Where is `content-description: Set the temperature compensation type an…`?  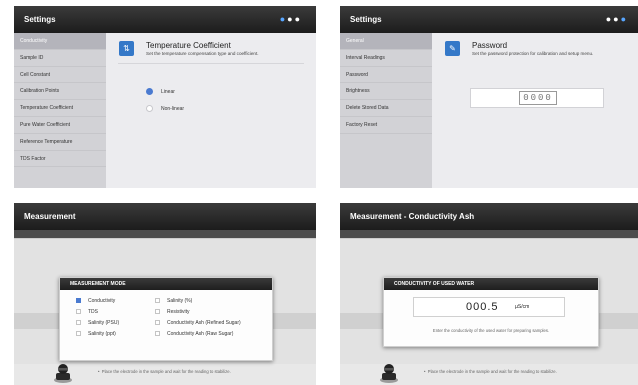
content-description: Set the temperature compensation type an… is located at coordinates (202, 53).